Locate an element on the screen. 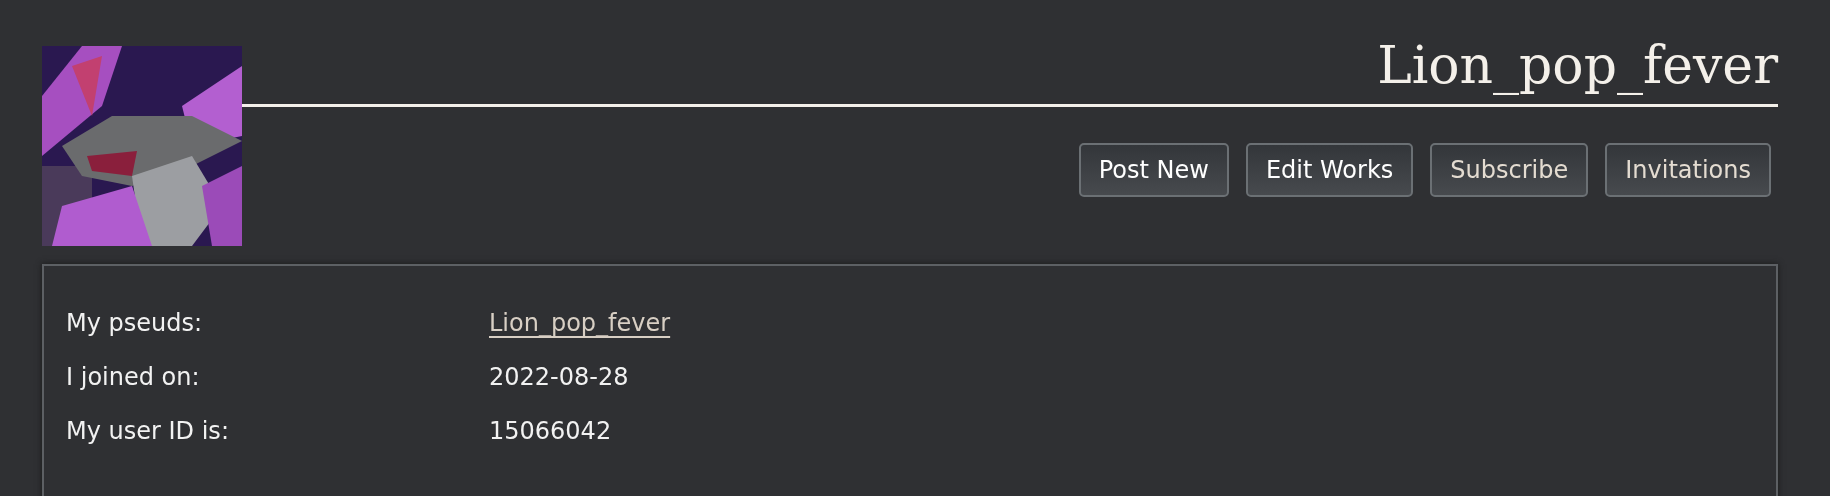 Image resolution: width=1830 pixels, height=496 pixels. field-value: 2022-08-28 is located at coordinates (559, 377).